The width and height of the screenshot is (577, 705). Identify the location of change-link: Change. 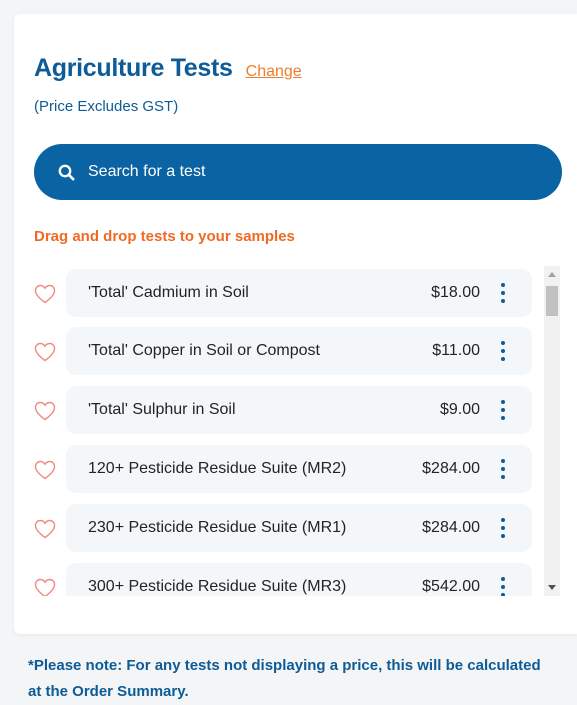
(274, 72).